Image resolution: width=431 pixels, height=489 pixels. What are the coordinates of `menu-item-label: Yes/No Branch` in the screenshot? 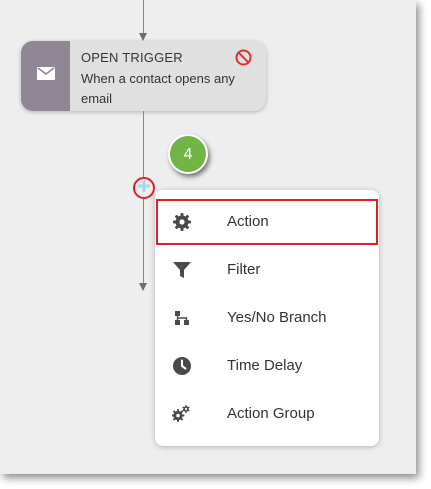 It's located at (277, 317).